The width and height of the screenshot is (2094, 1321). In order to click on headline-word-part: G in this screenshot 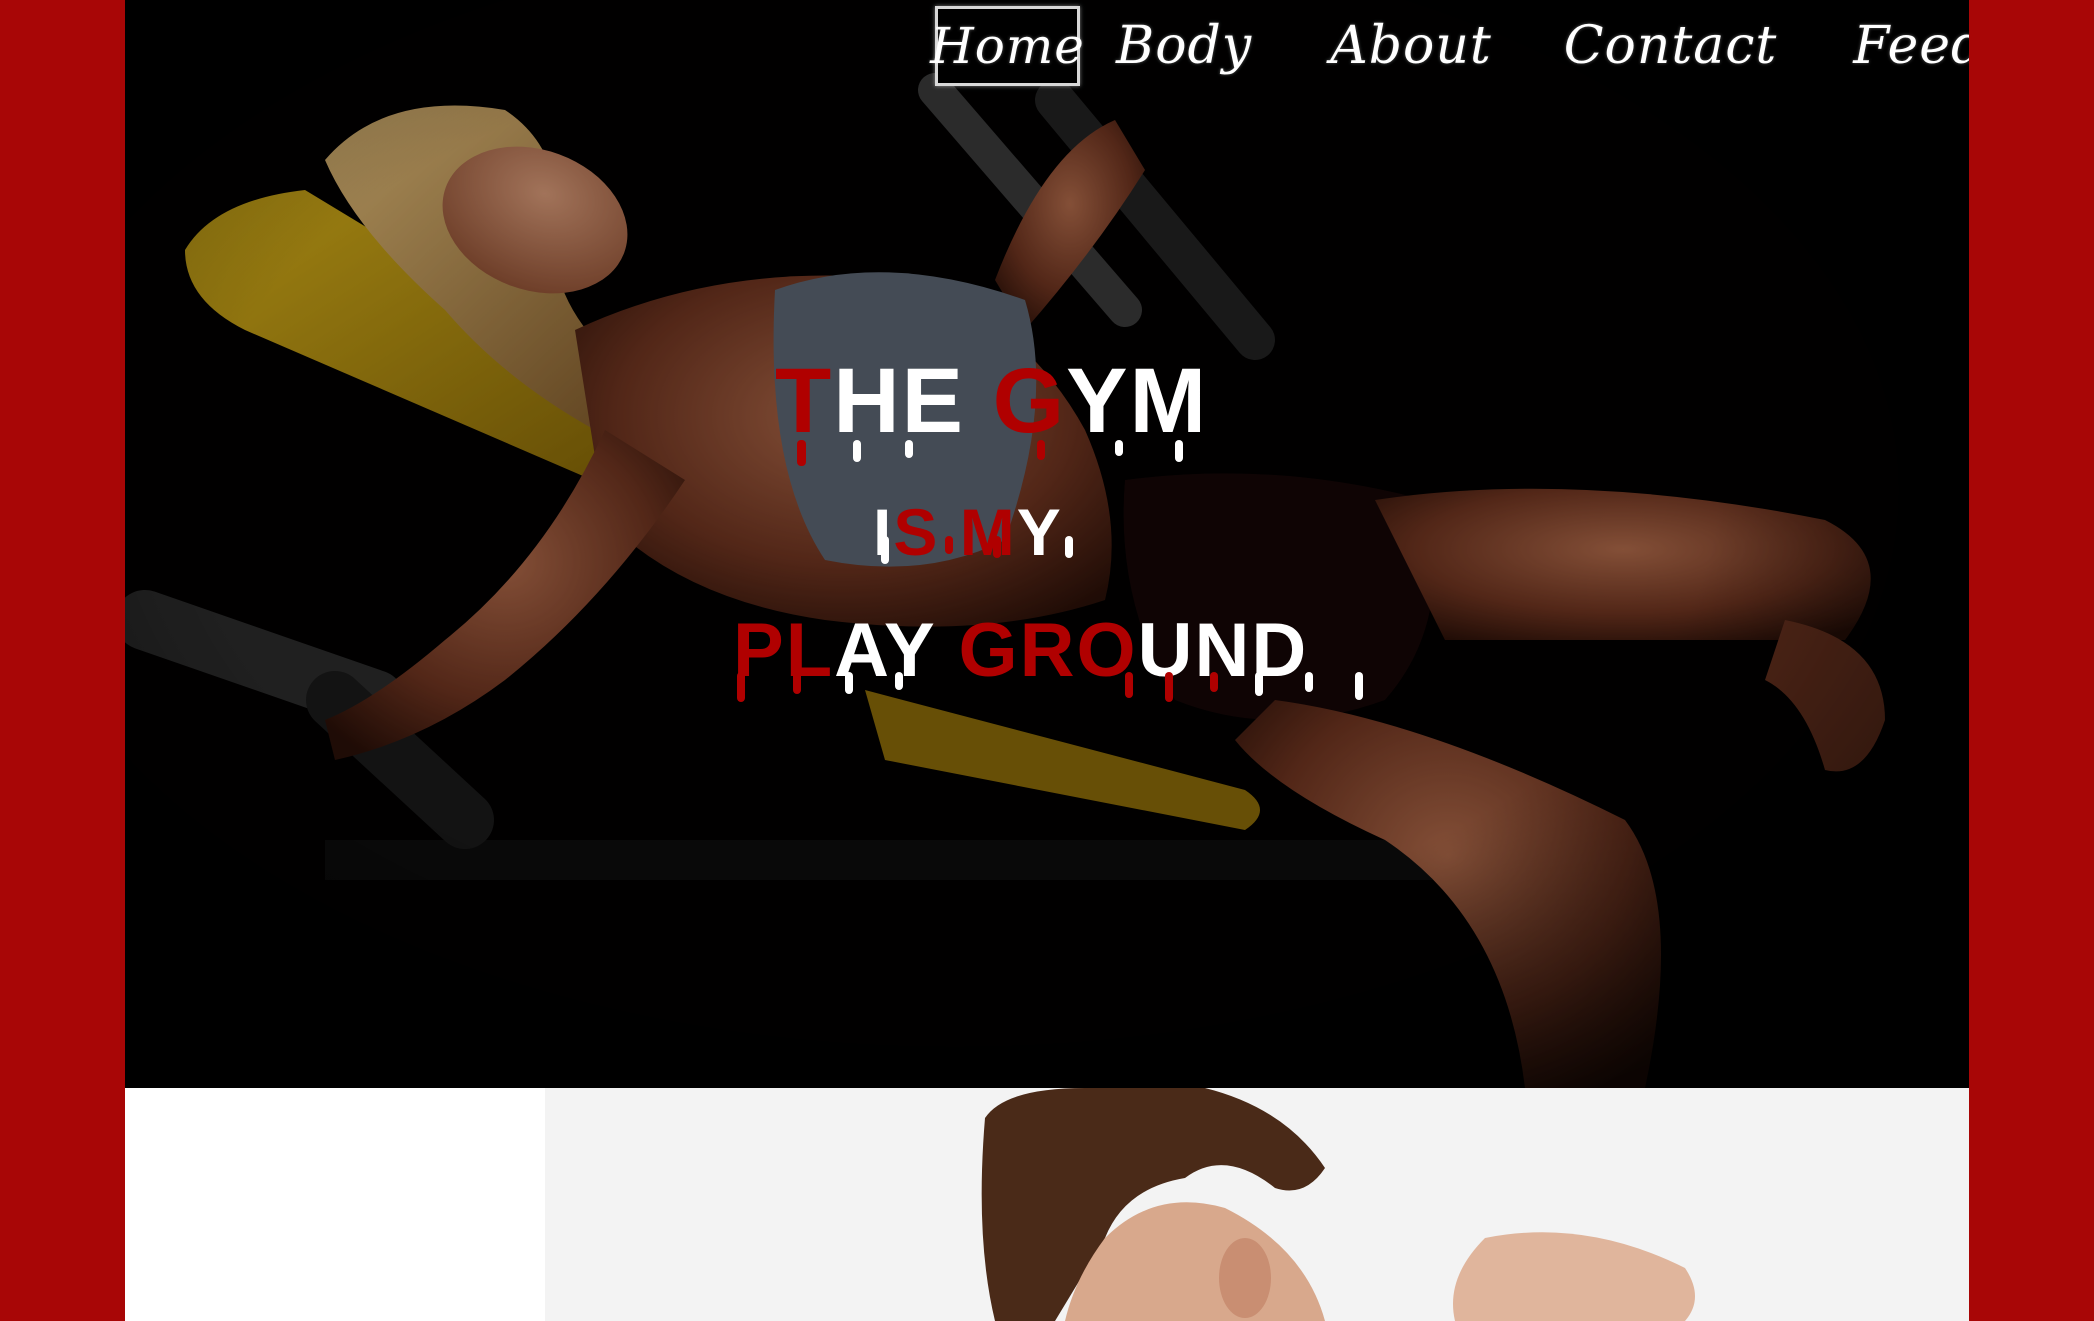, I will do `click(1029, 401)`.